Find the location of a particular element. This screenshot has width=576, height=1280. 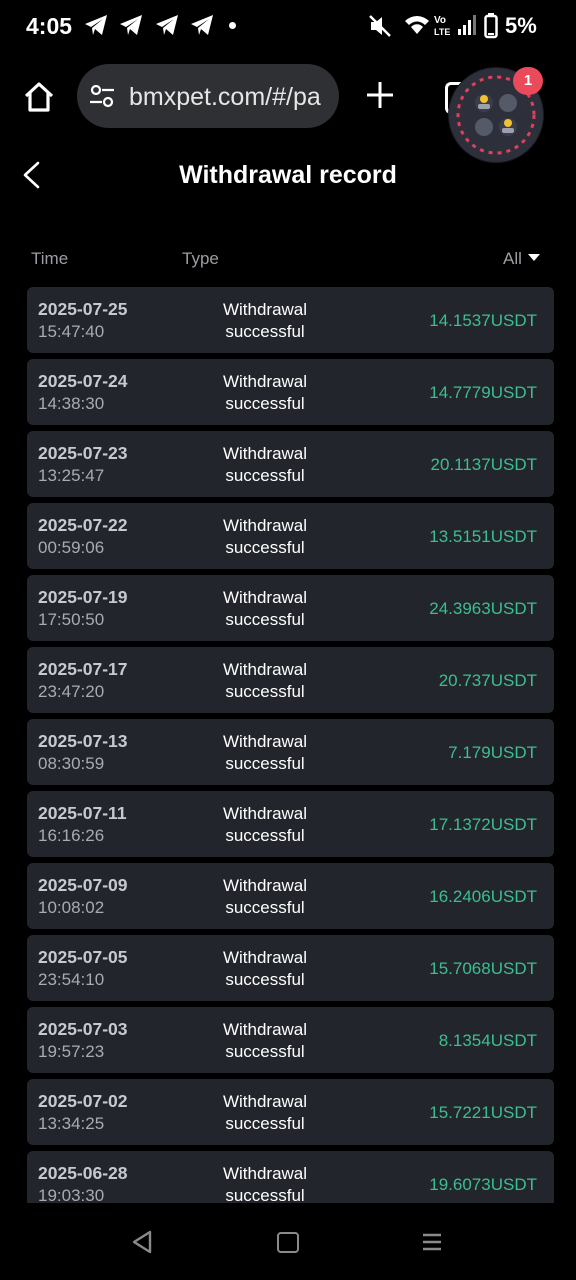

record-time: 08:30:59 is located at coordinates (71, 763).